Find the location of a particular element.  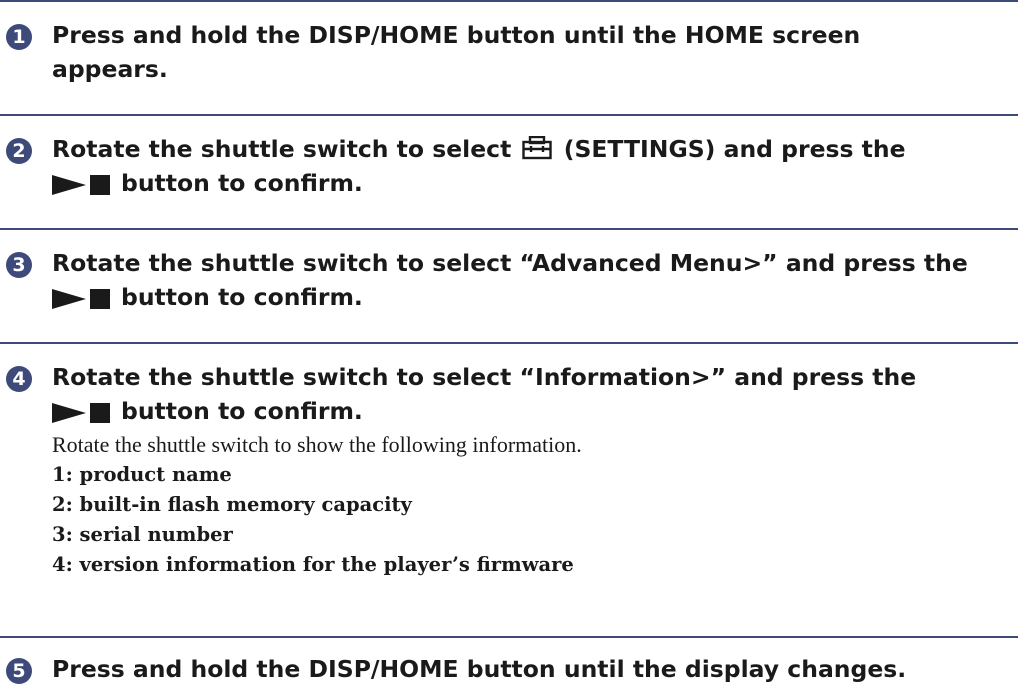

settings-toolbox-icon is located at coordinates (536, 148).